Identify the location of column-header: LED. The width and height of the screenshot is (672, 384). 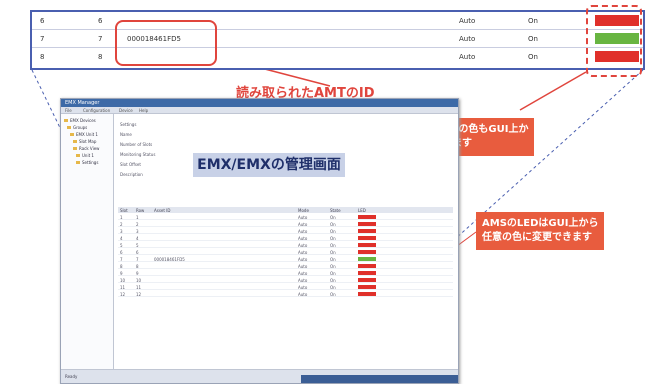
(362, 210).